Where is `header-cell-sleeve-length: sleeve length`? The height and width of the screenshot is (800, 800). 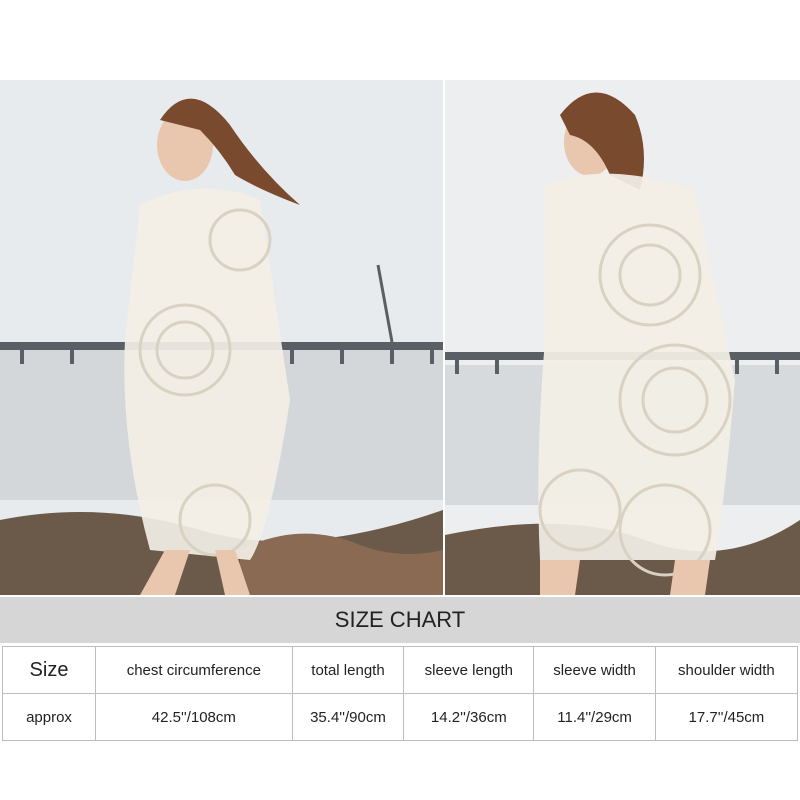 header-cell-sleeve-length: sleeve length is located at coordinates (469, 670).